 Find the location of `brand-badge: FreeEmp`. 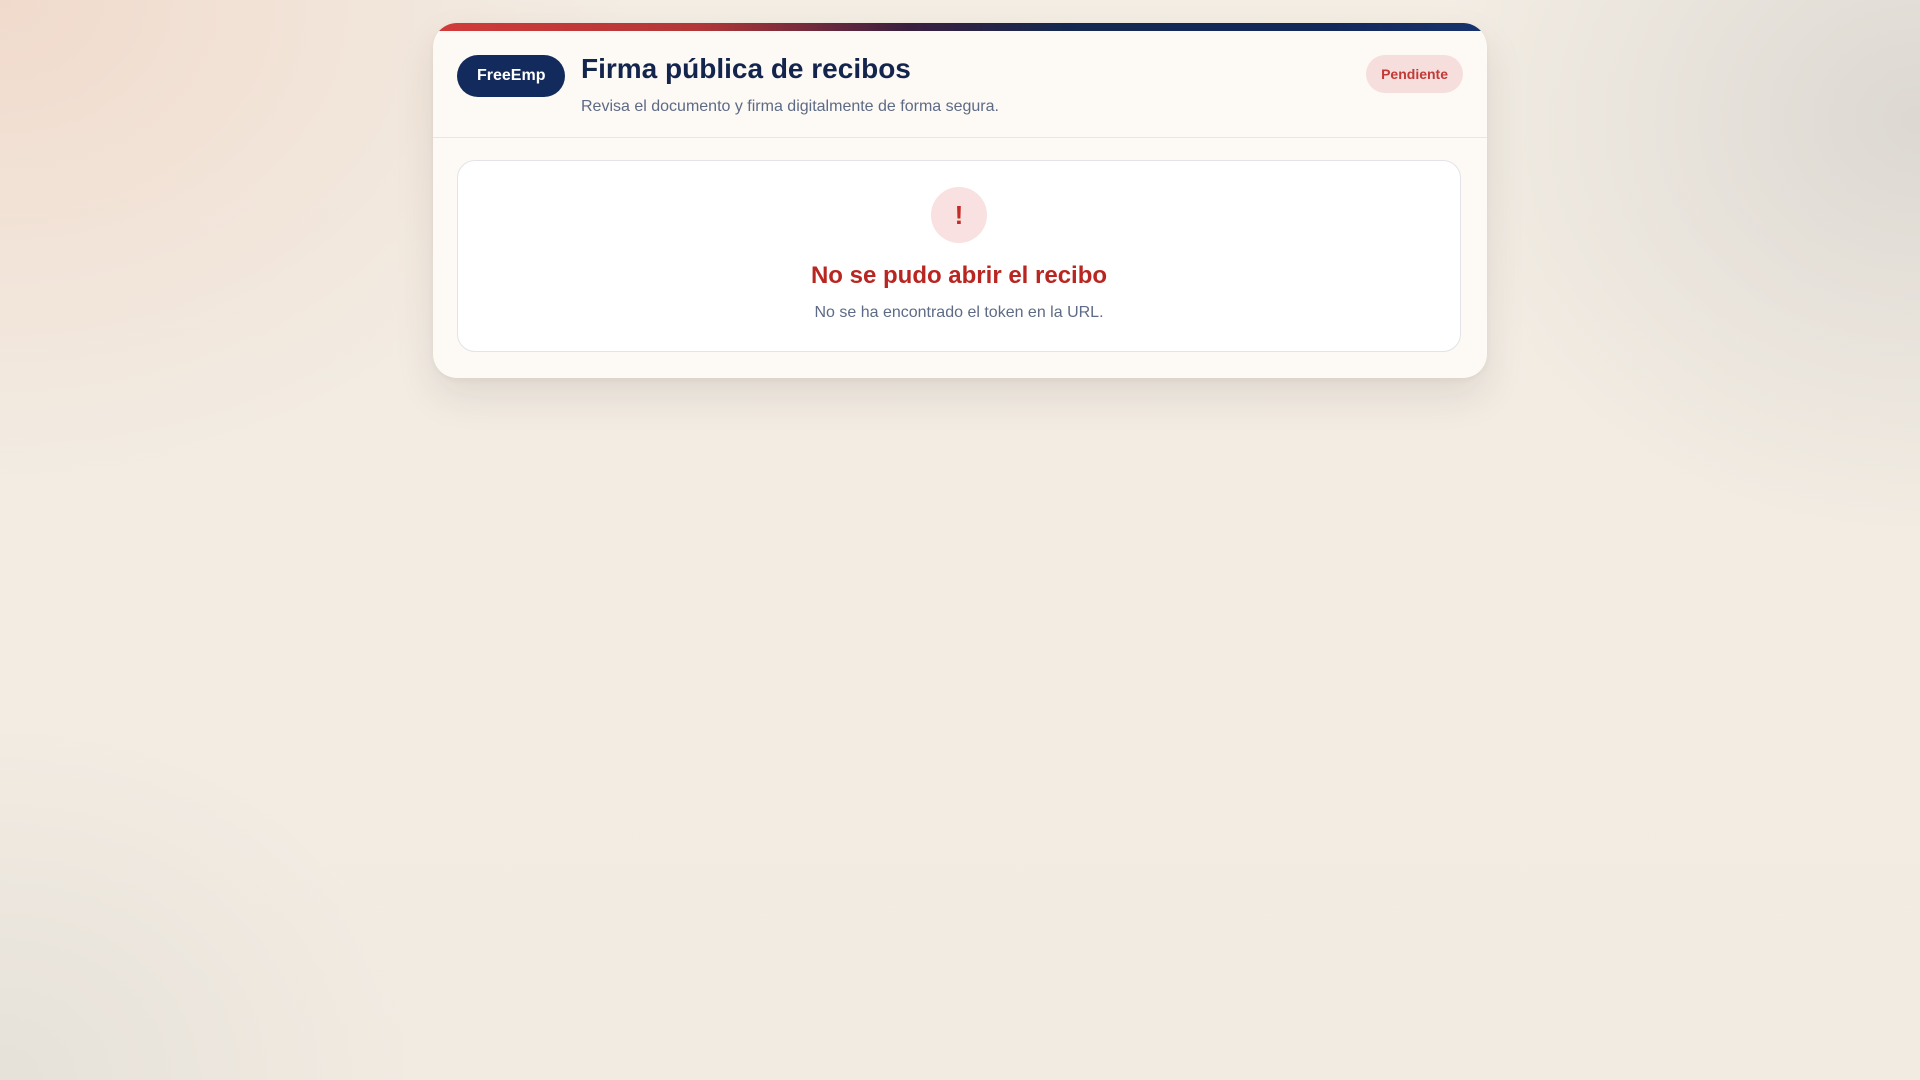

brand-badge: FreeEmp is located at coordinates (511, 76).